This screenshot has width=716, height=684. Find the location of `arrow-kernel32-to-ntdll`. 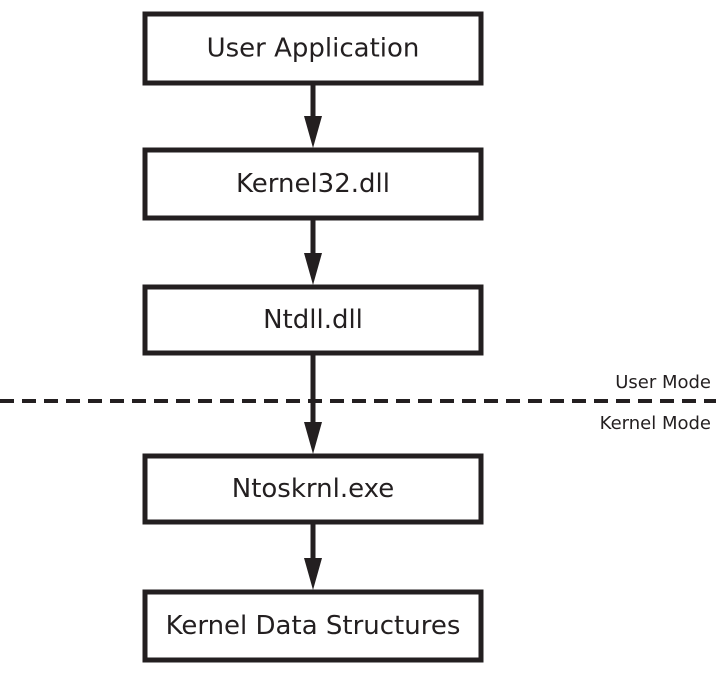

arrow-kernel32-to-ntdll is located at coordinates (313, 251).